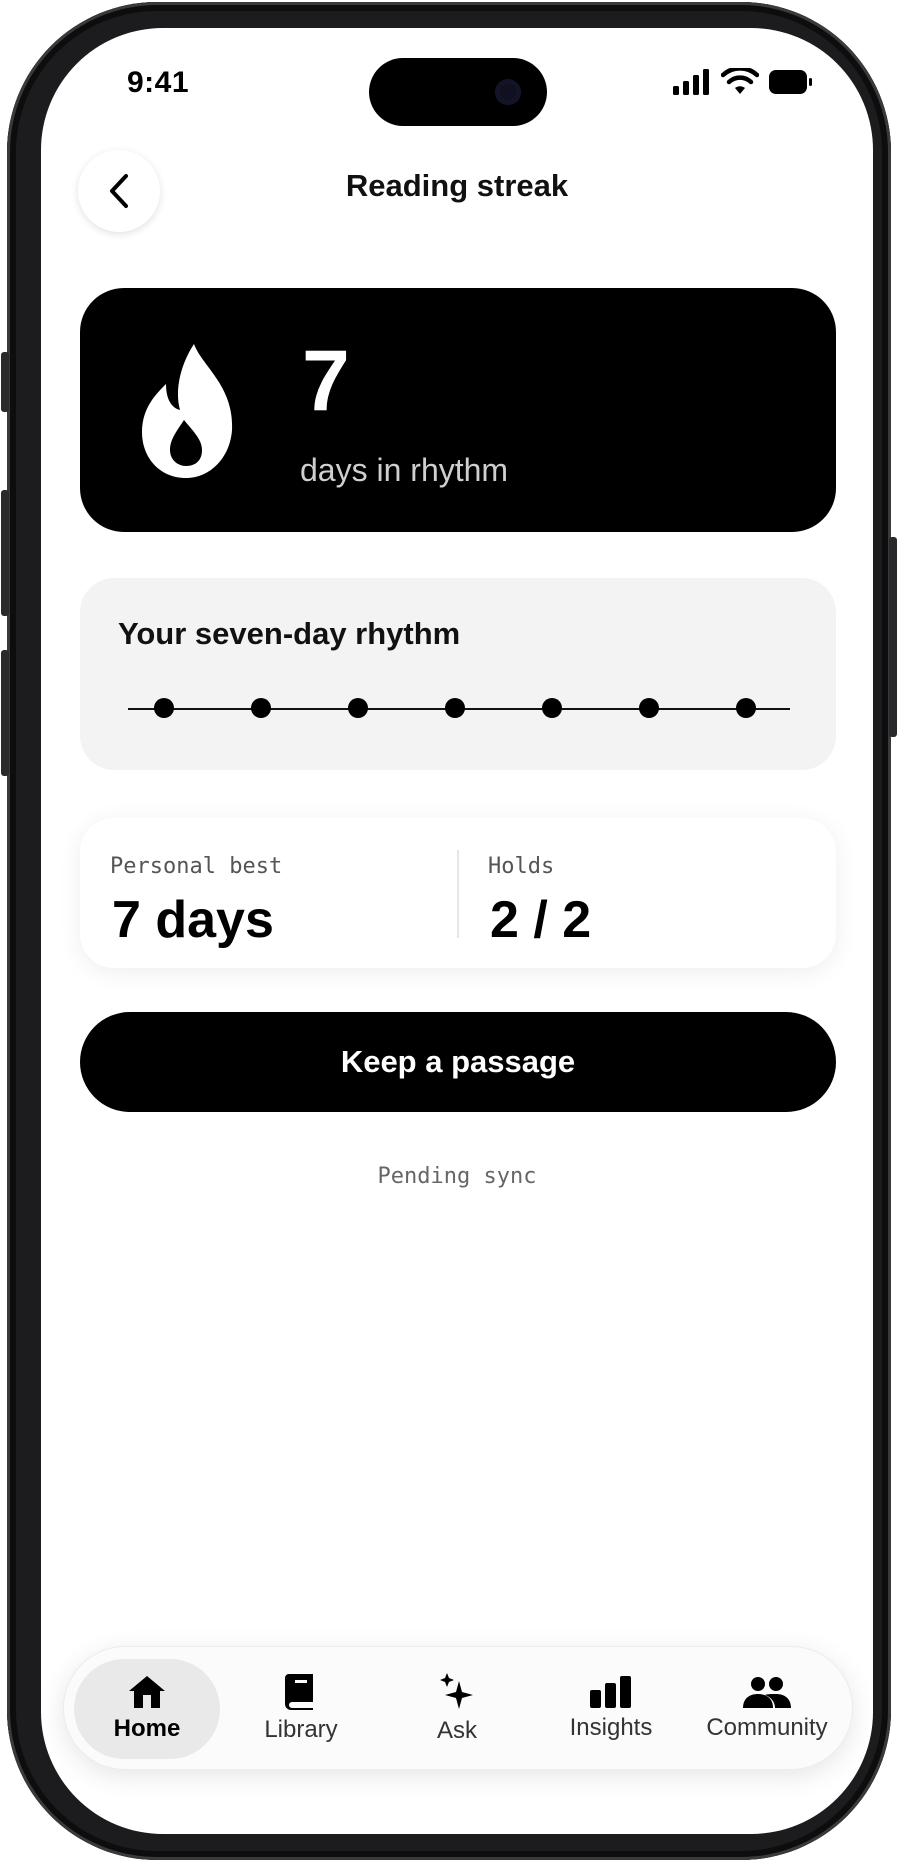 The height and width of the screenshot is (1865, 900). Describe the element at coordinates (740, 81) in the screenshot. I see `wifi-icon` at that location.